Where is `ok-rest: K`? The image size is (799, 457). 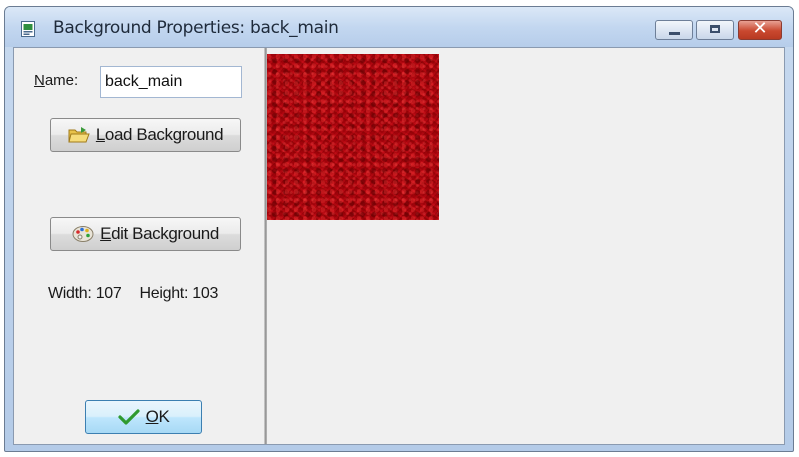
ok-rest: K is located at coordinates (164, 416).